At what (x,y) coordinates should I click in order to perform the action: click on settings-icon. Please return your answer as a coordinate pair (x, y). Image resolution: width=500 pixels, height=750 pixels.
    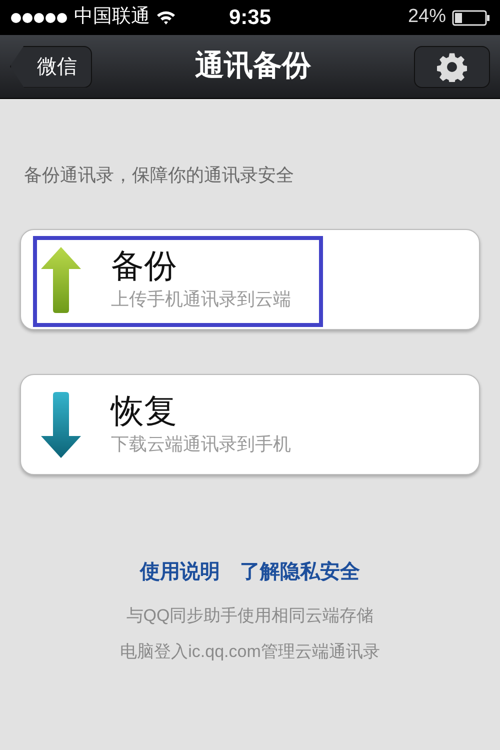
    Looking at the image, I should click on (452, 67).